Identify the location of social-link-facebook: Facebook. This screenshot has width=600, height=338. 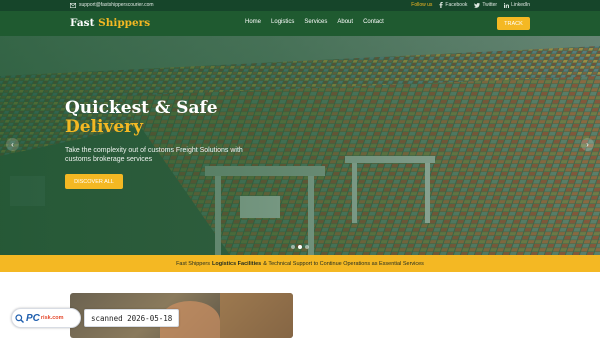
(453, 5).